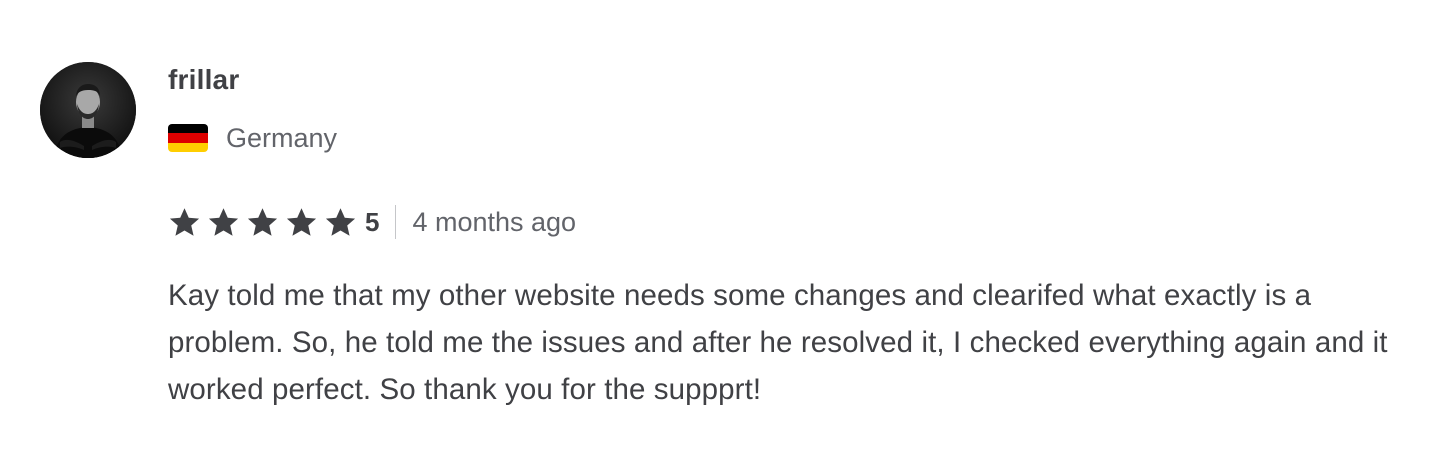 The width and height of the screenshot is (1436, 468). Describe the element at coordinates (282, 138) in the screenshot. I see `reviewer-country: Germany` at that location.